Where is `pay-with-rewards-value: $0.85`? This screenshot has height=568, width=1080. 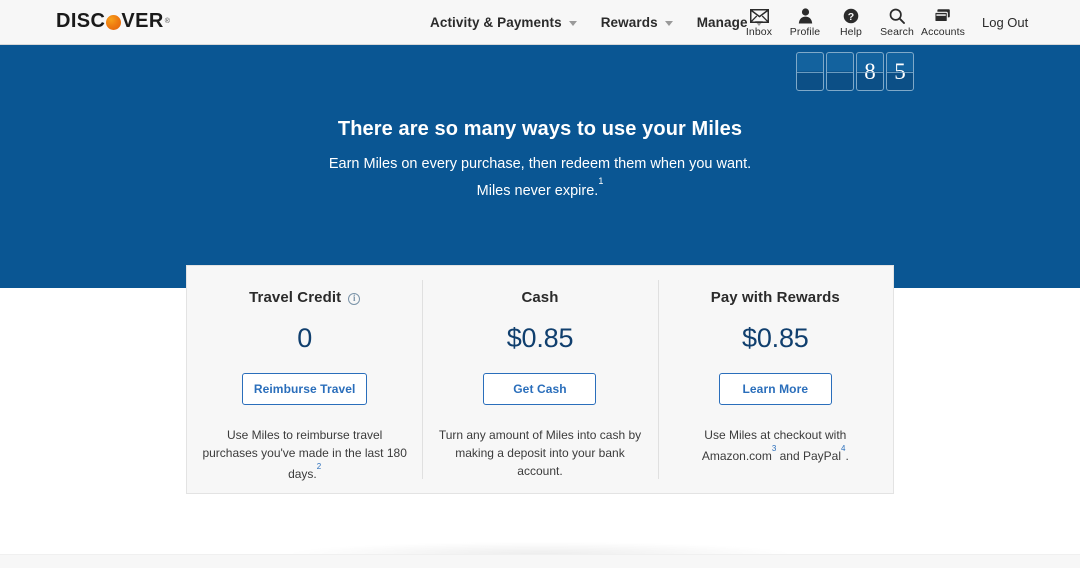
pay-with-rewards-value: $0.85 is located at coordinates (775, 338).